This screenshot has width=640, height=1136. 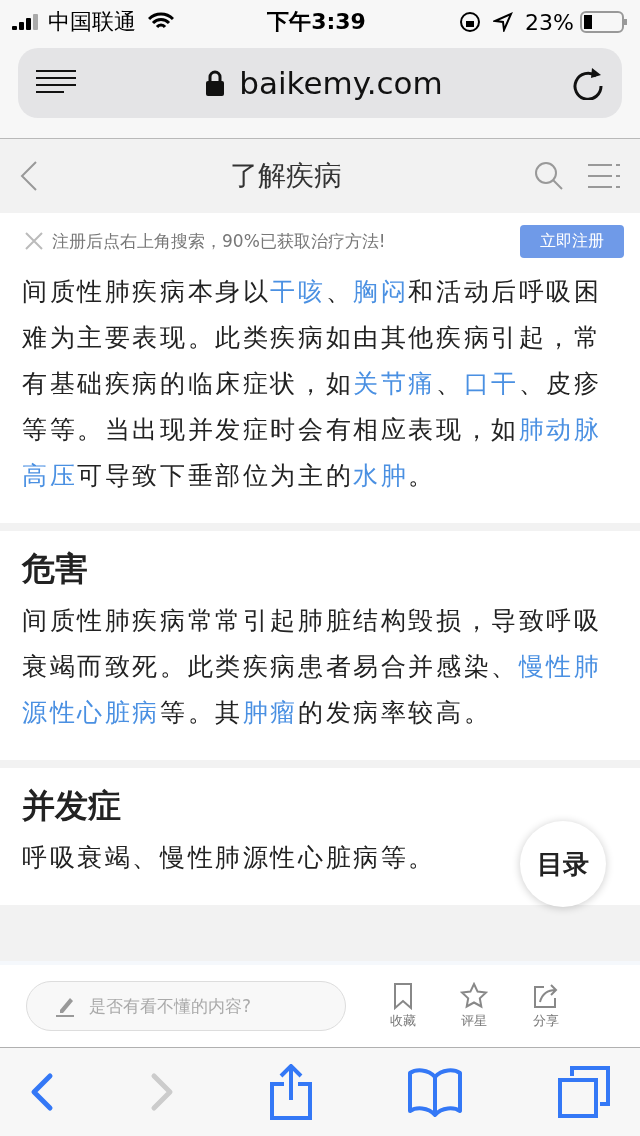 I want to click on tabs-icon, so click(x=584, y=1092).